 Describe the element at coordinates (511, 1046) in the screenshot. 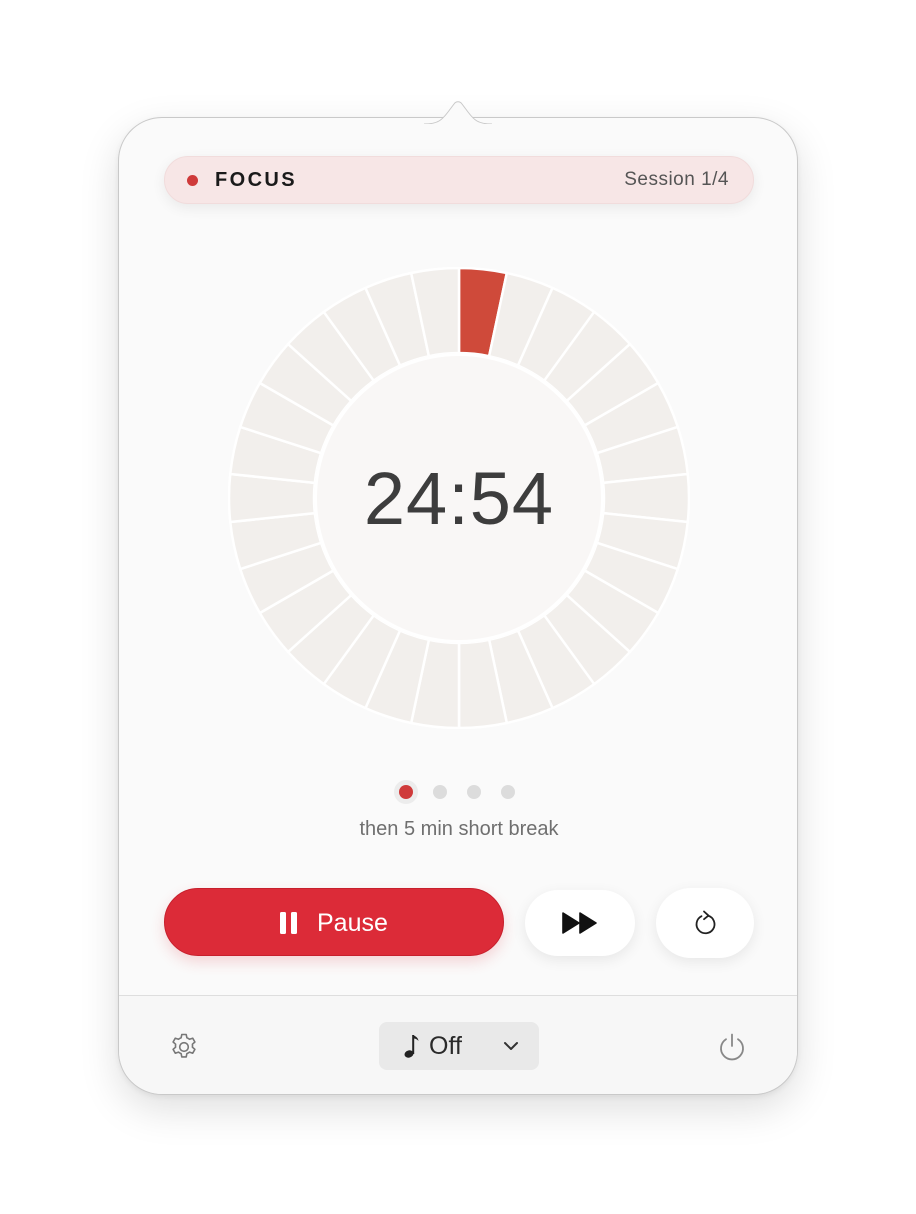

I see `chevron-down-icon` at that location.